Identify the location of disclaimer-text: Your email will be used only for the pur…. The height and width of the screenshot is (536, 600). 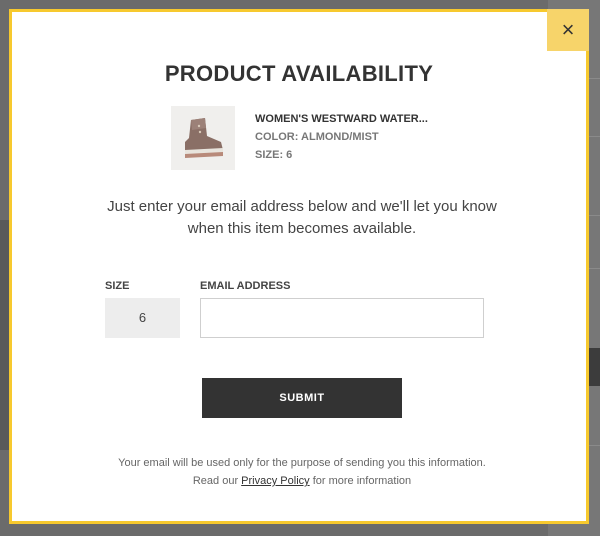
(302, 472).